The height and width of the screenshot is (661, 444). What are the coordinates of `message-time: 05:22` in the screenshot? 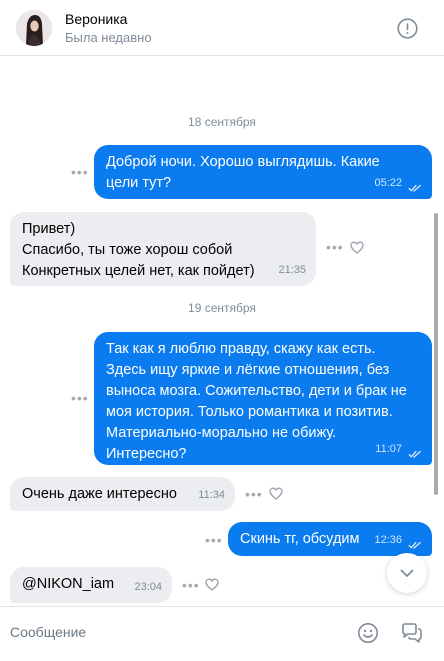 It's located at (388, 183).